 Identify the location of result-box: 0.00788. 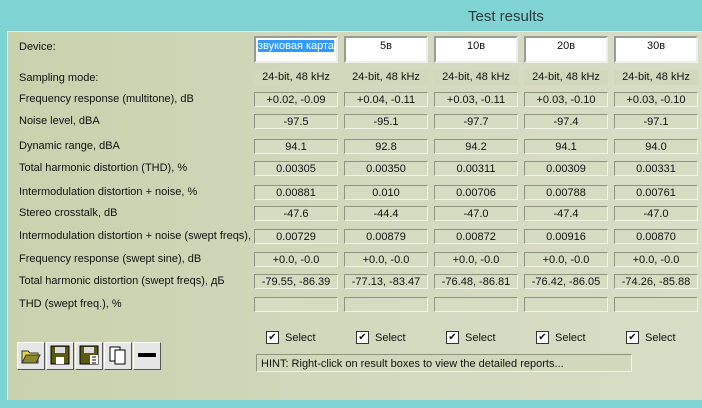
(566, 192).